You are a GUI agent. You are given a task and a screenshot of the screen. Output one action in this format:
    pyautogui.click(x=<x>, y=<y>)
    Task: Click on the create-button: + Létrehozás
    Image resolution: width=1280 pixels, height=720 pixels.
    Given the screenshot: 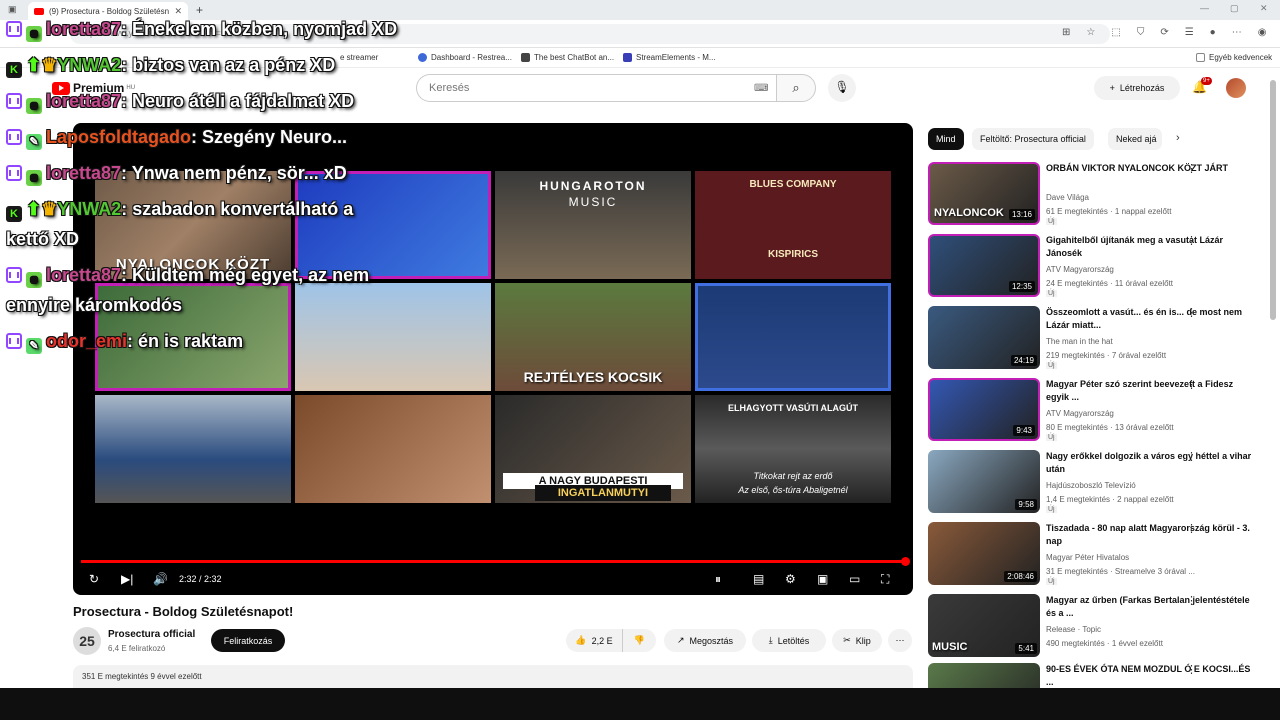 What is the action you would take?
    pyautogui.click(x=1137, y=88)
    